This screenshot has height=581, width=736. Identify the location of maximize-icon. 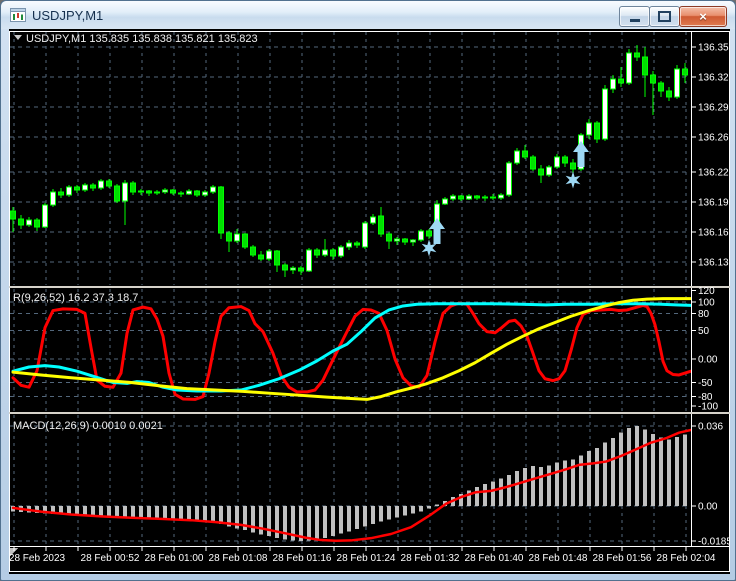
(664, 16).